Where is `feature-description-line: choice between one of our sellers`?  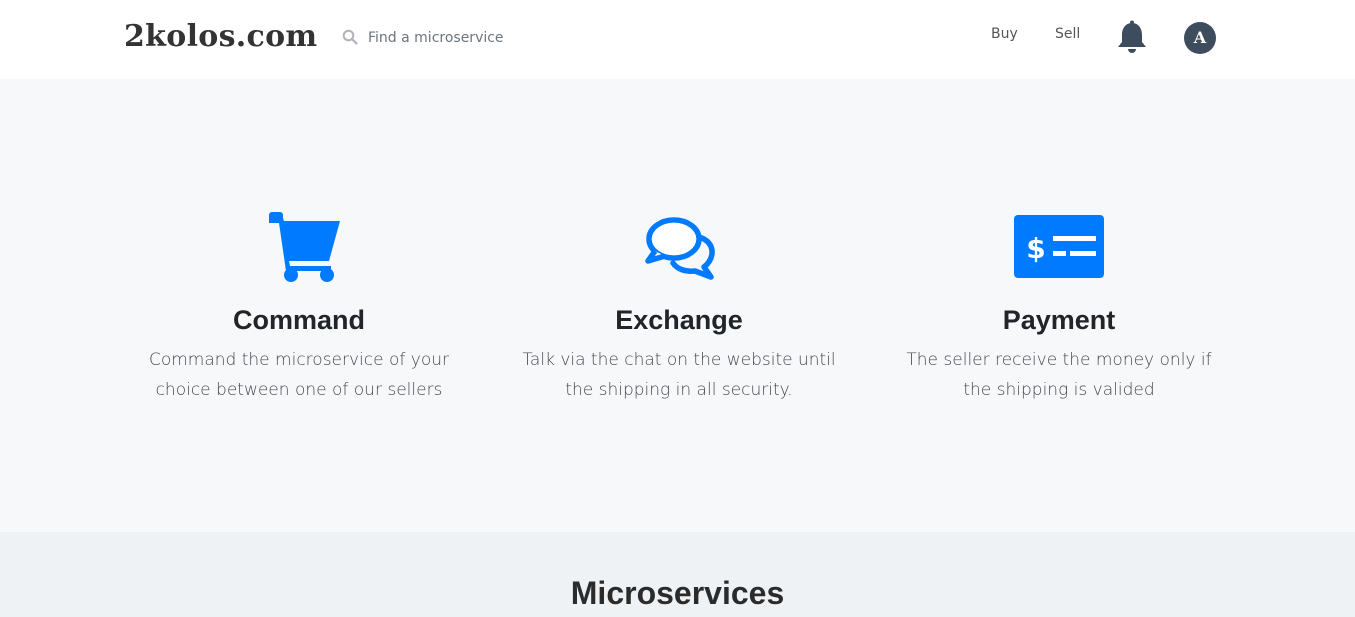
feature-description-line: choice between one of our sellers is located at coordinates (299, 390).